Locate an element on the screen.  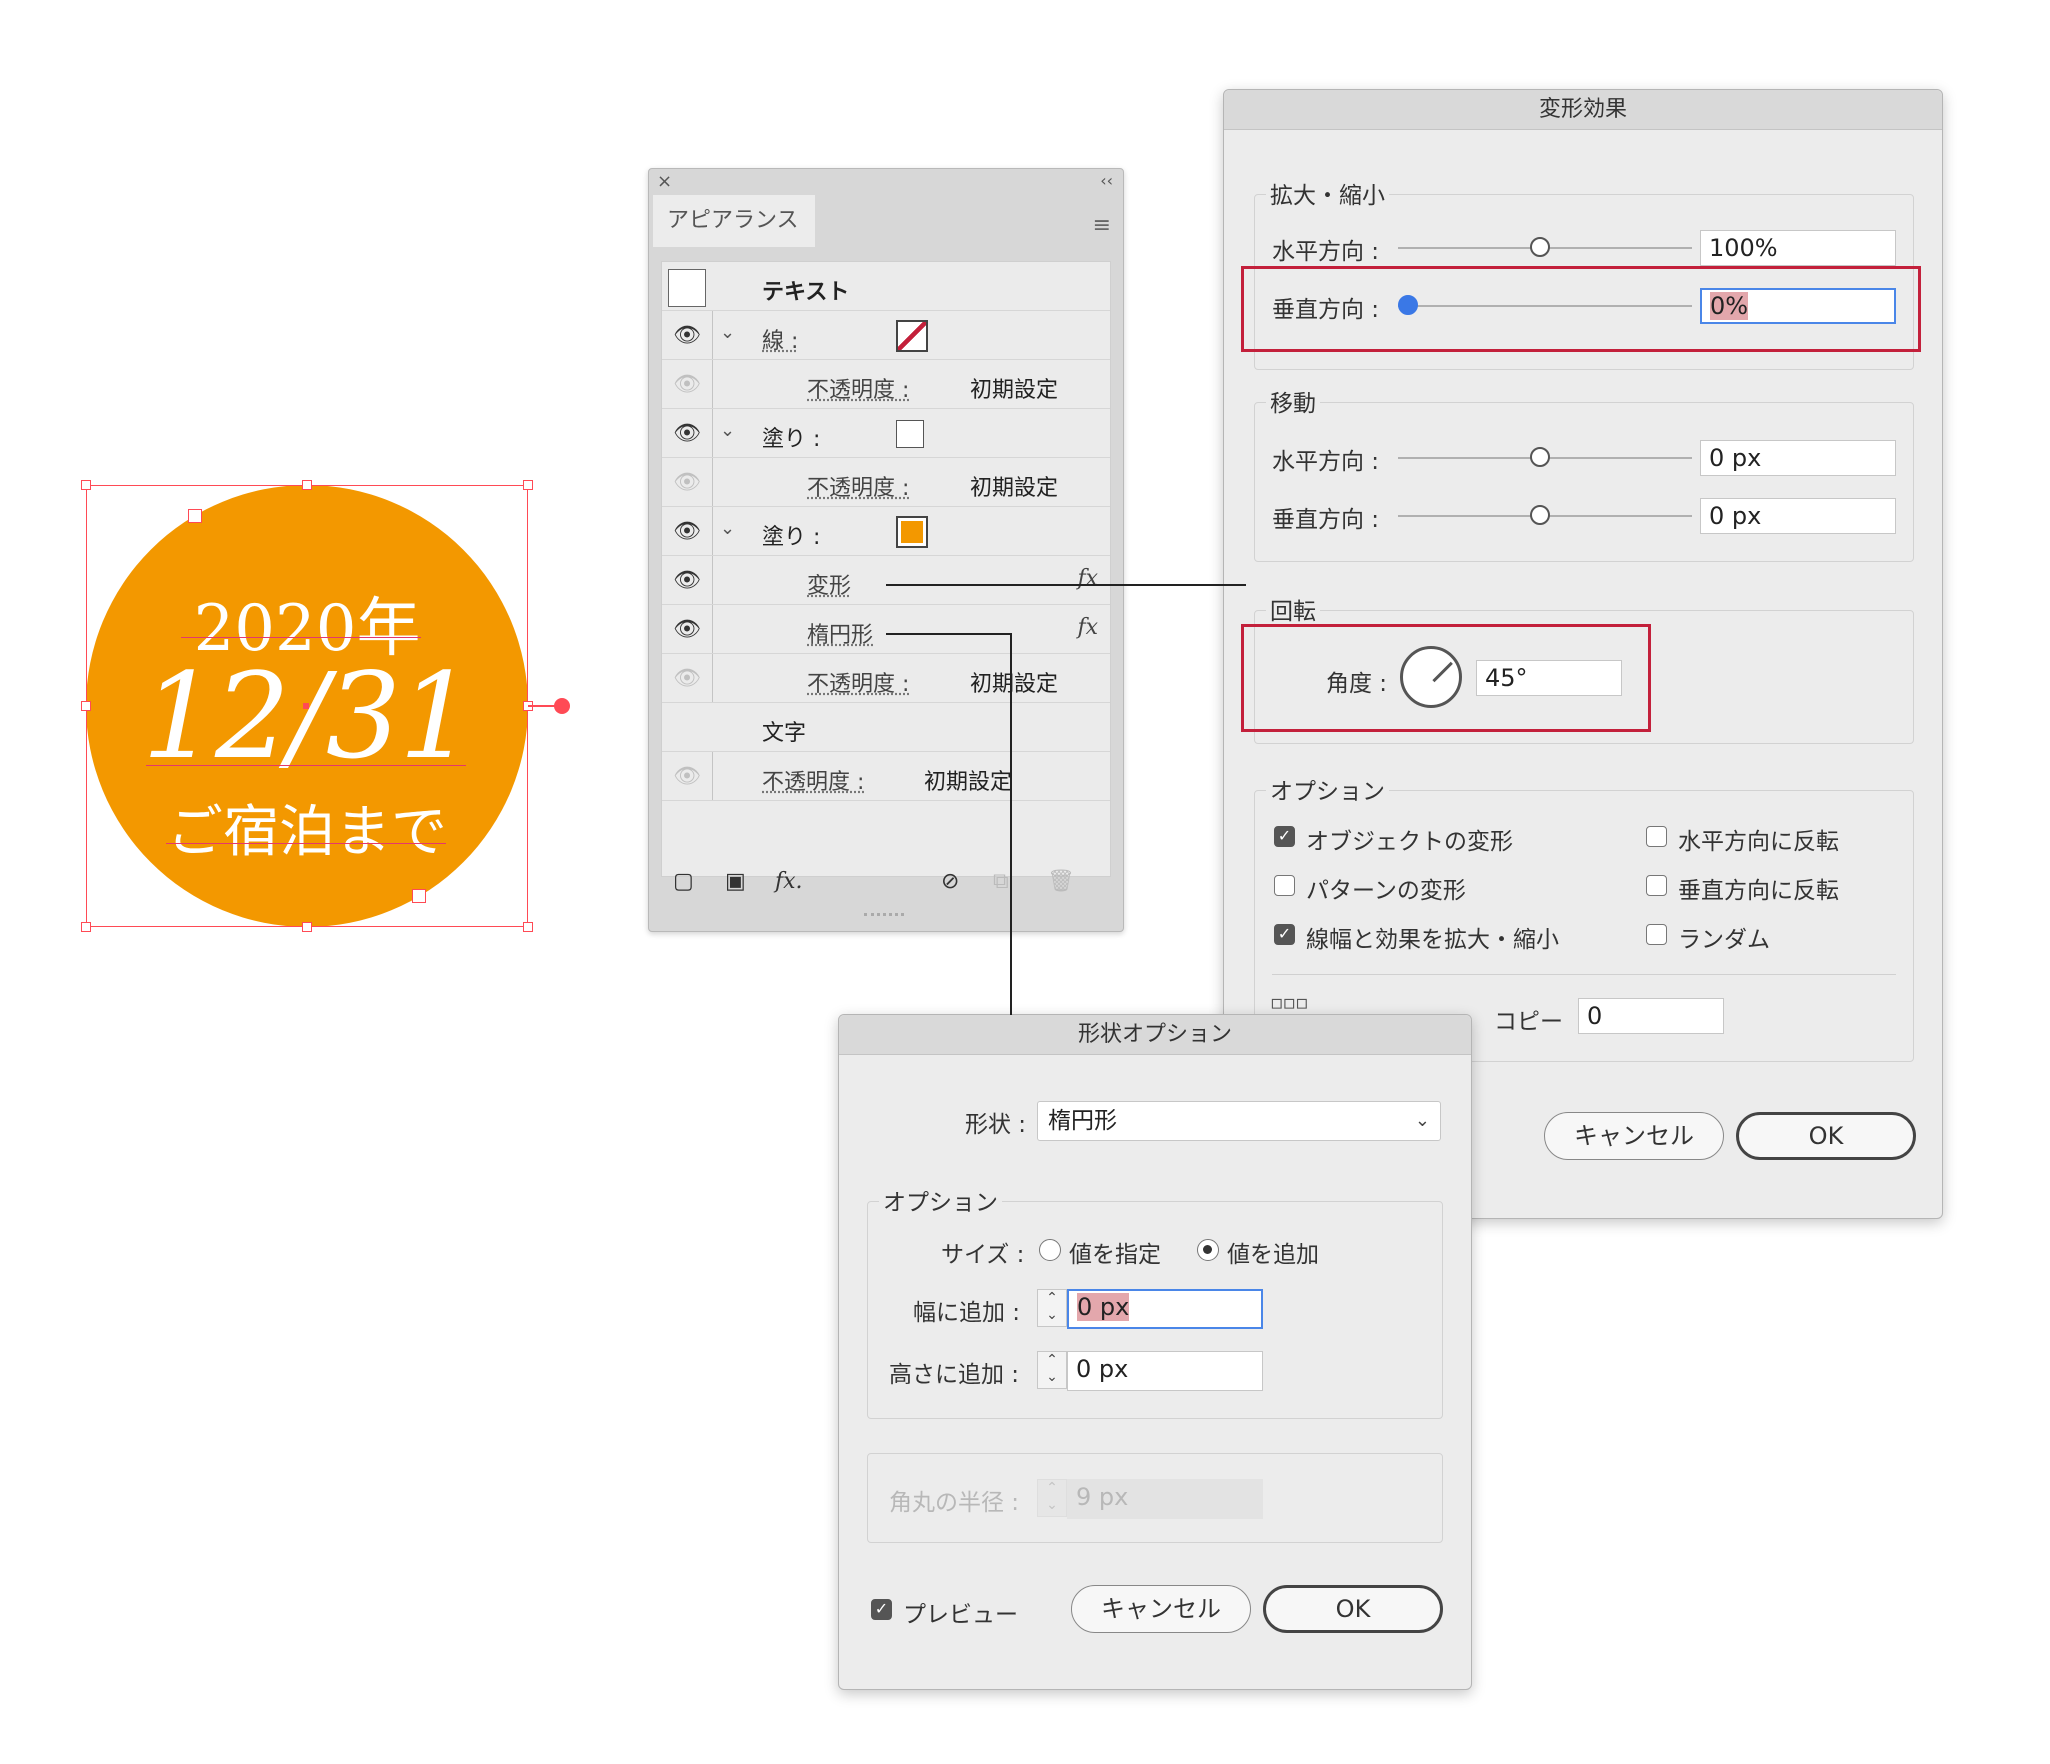
copies-input: 0 is located at coordinates (1651, 1016).